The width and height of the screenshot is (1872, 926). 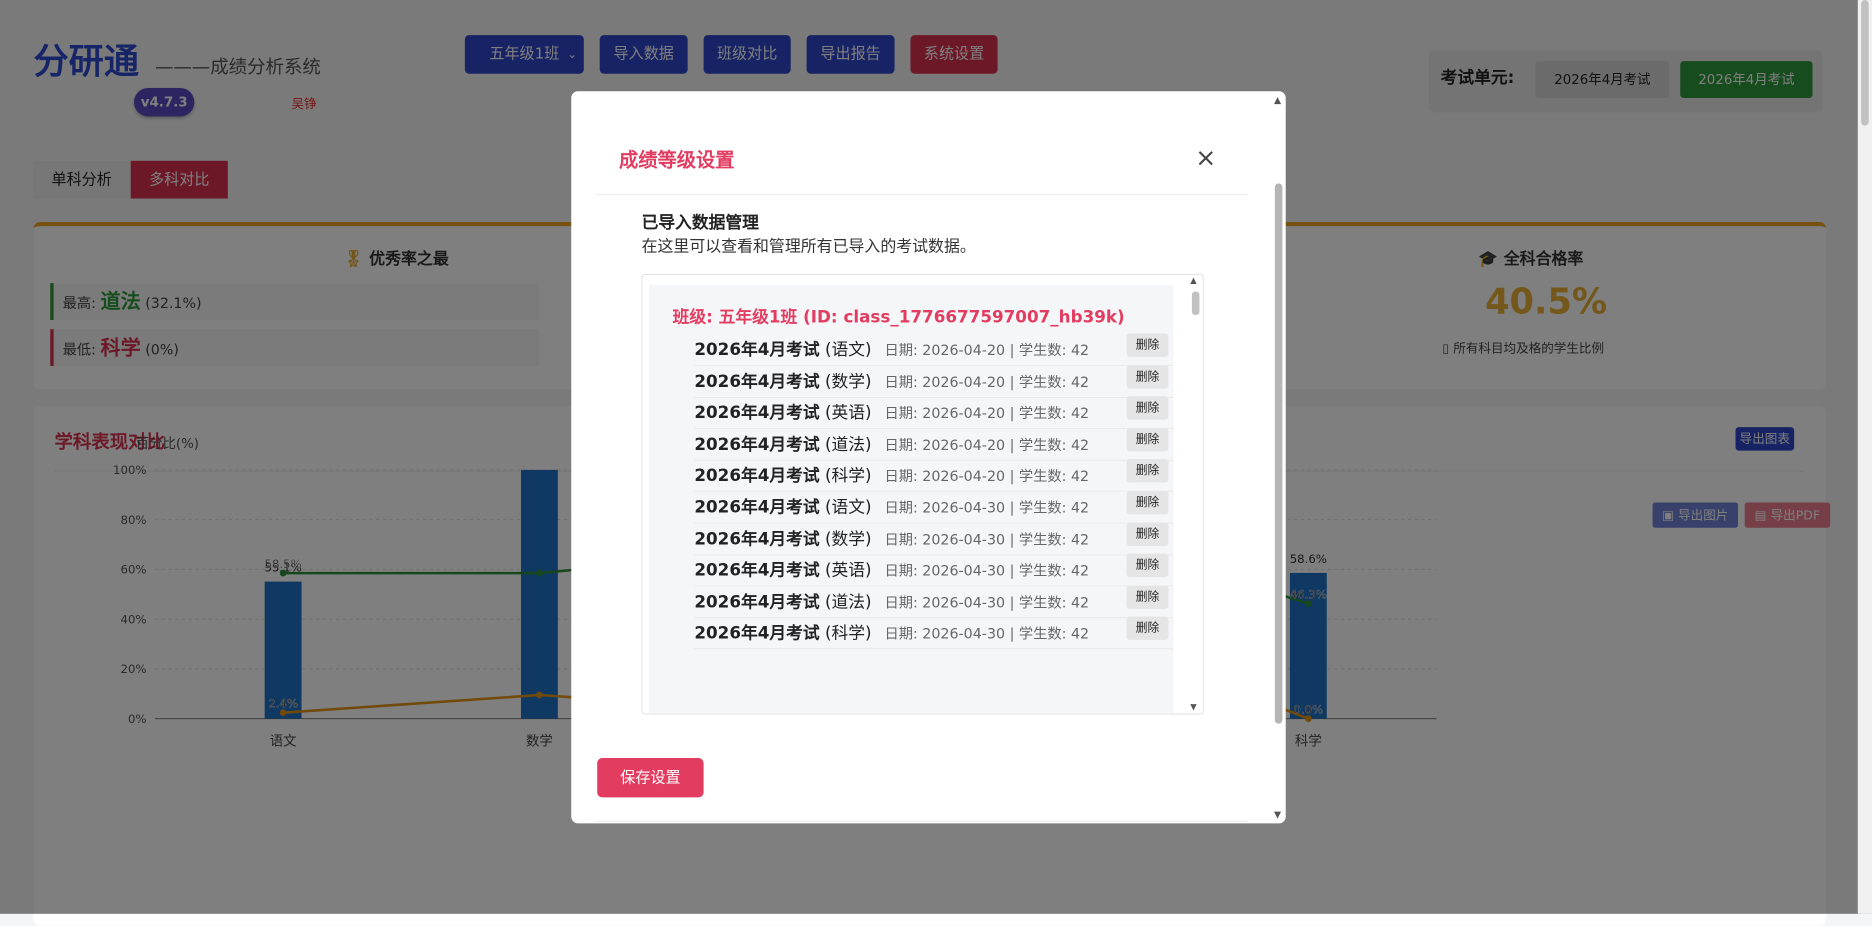 I want to click on exam-row: 2026年4月考试 (科学) 日期: 2026-04-30 | 学生数: 42 删除, so click(x=934, y=631).